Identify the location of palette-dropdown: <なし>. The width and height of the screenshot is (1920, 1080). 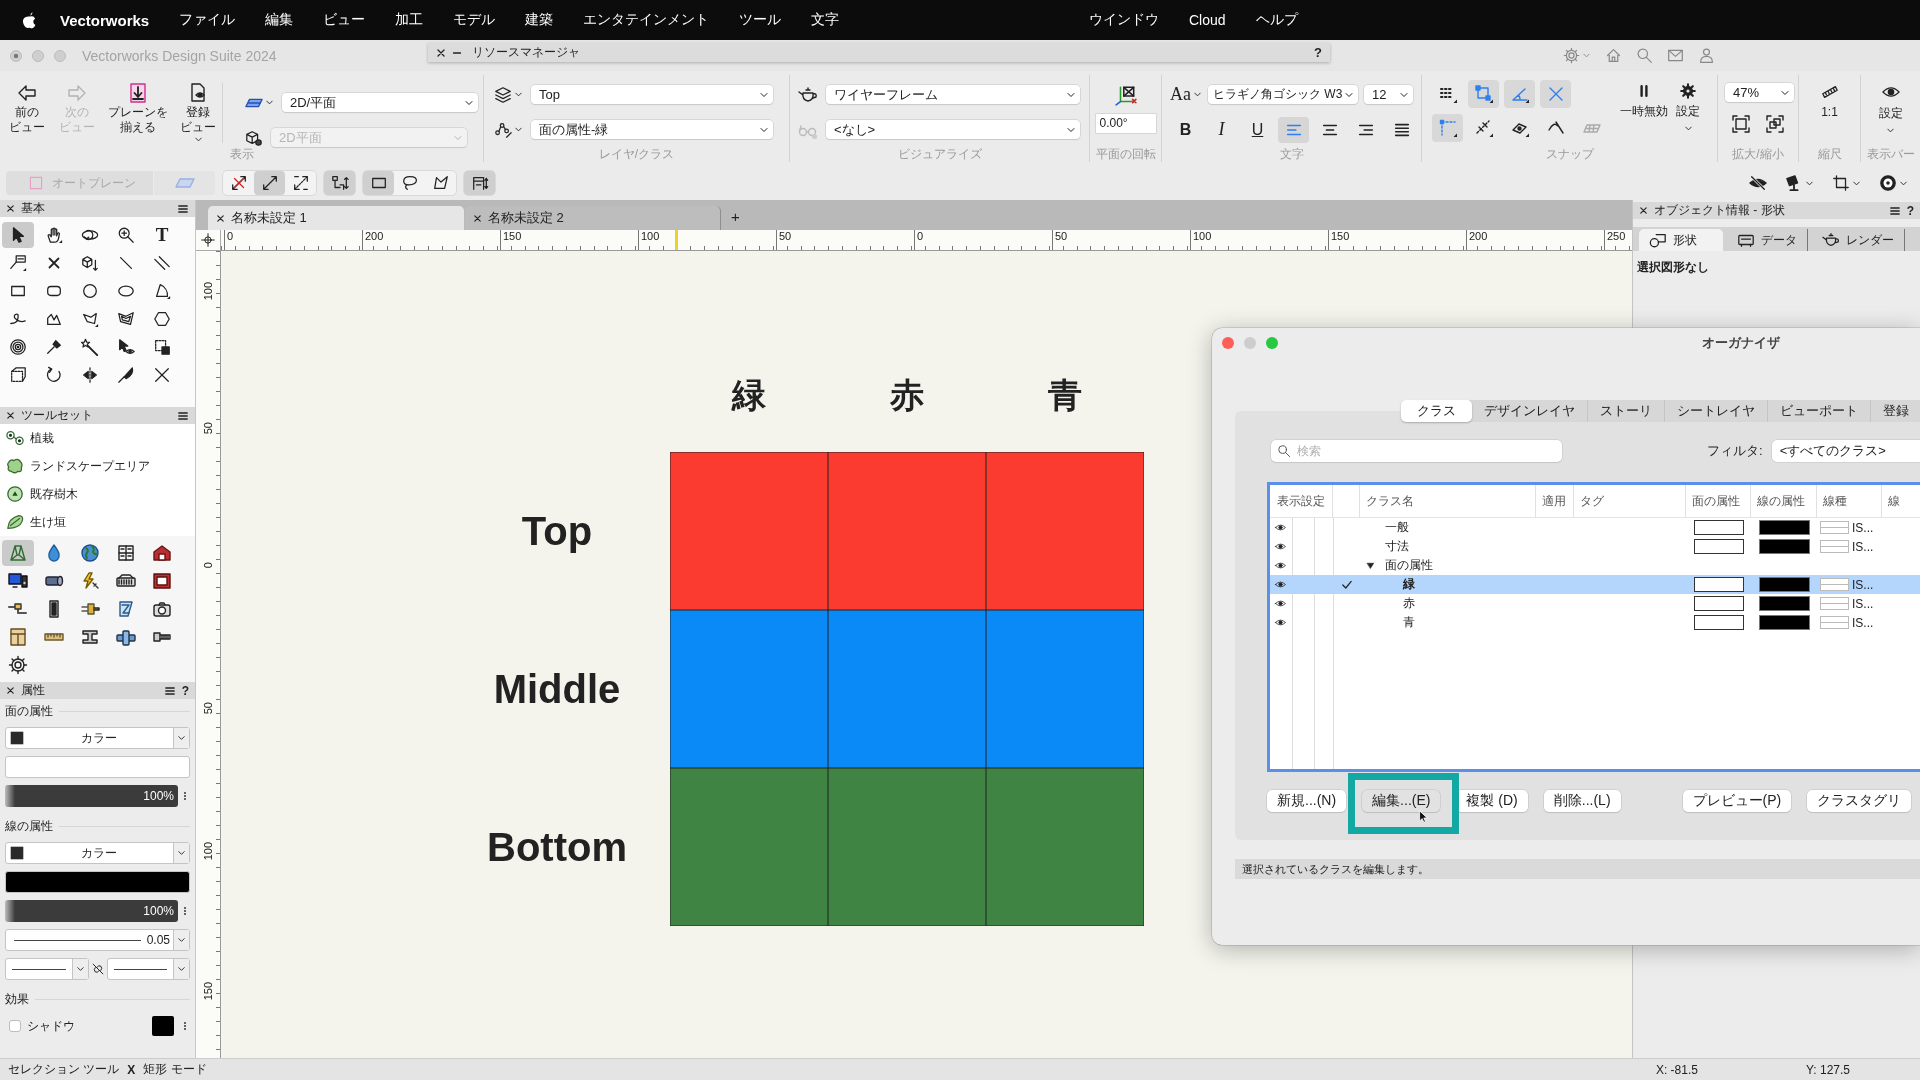
(953, 129).